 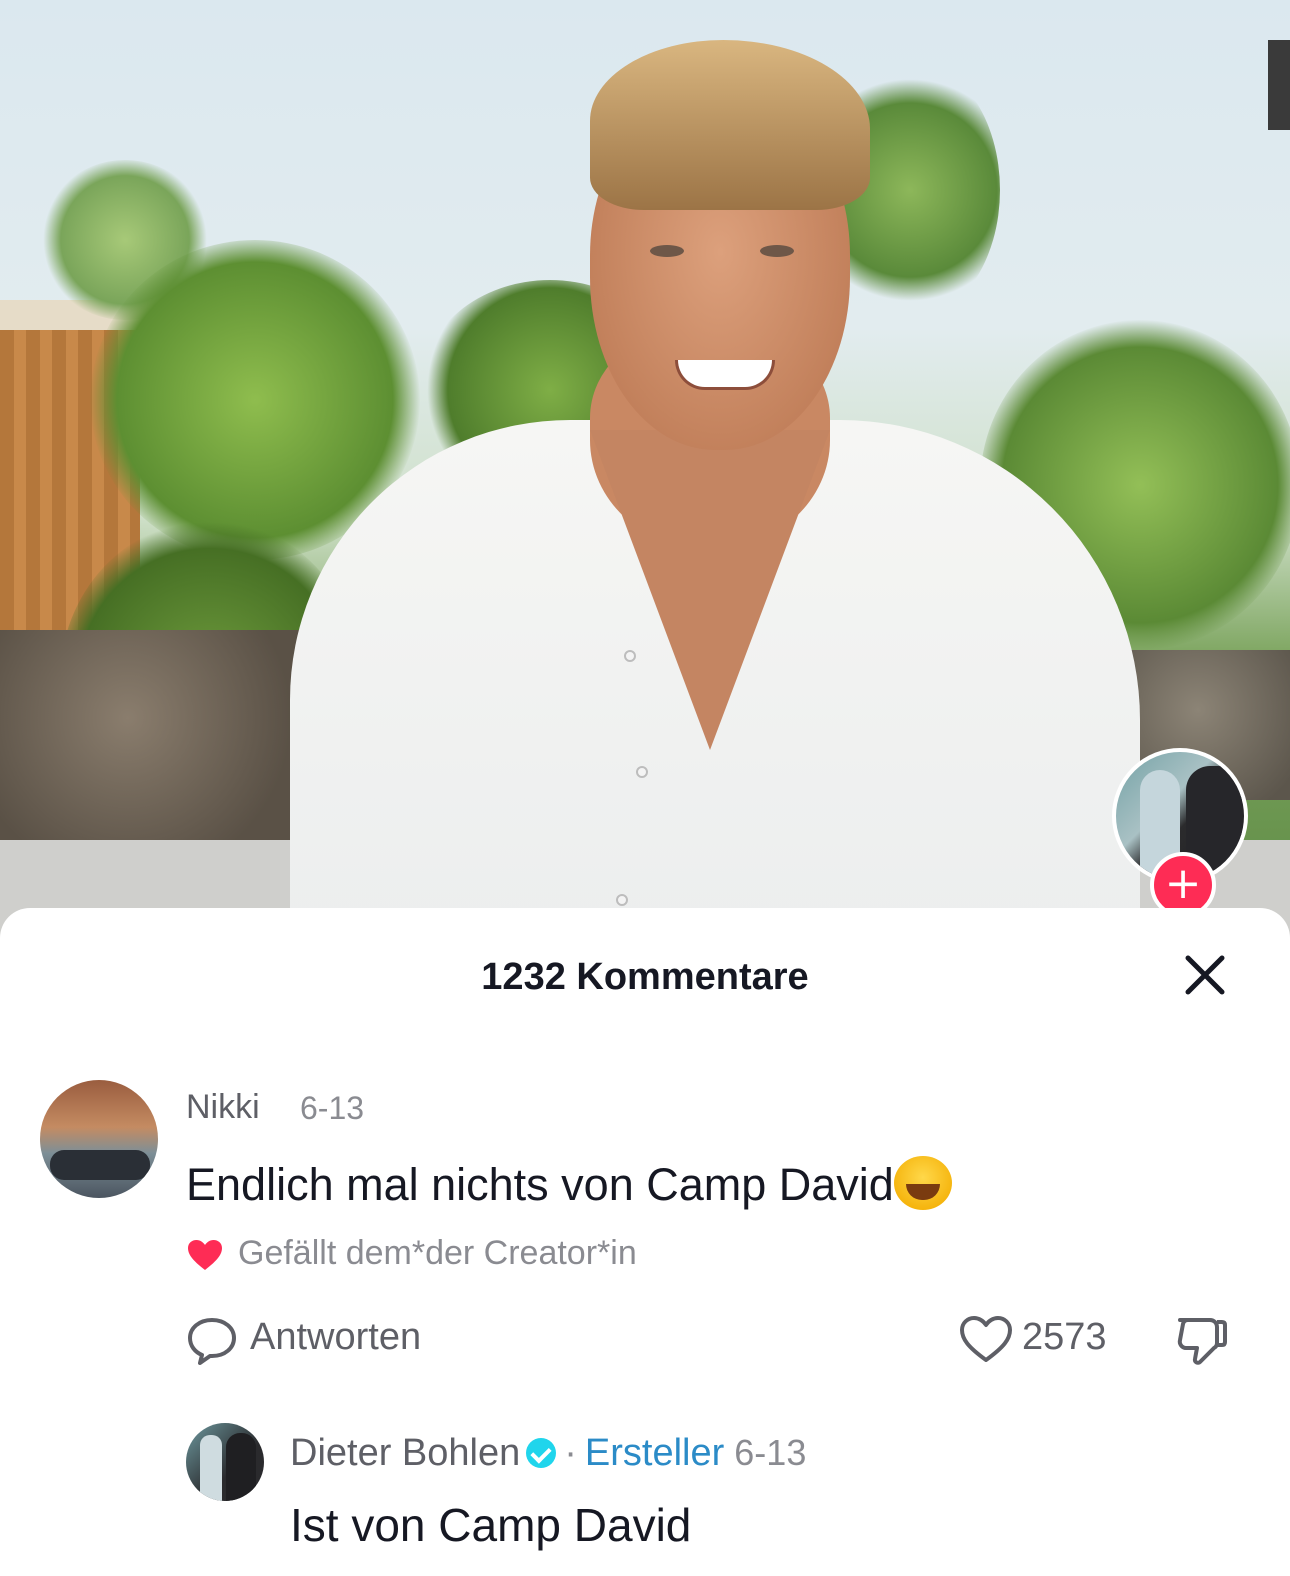 What do you see at coordinates (654, 1453) in the screenshot?
I see `creator-badge: Ersteller` at bounding box center [654, 1453].